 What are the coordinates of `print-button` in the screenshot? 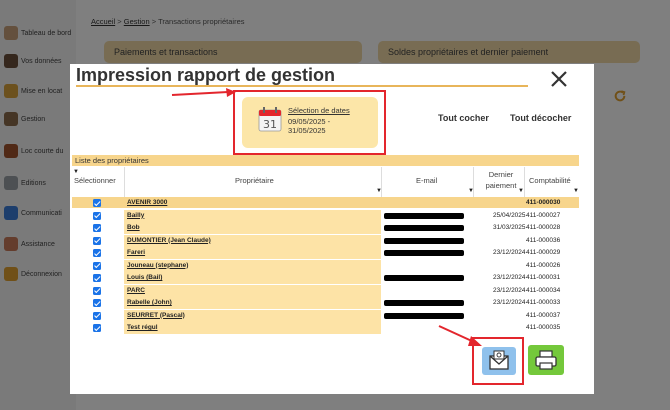 It's located at (546, 360).